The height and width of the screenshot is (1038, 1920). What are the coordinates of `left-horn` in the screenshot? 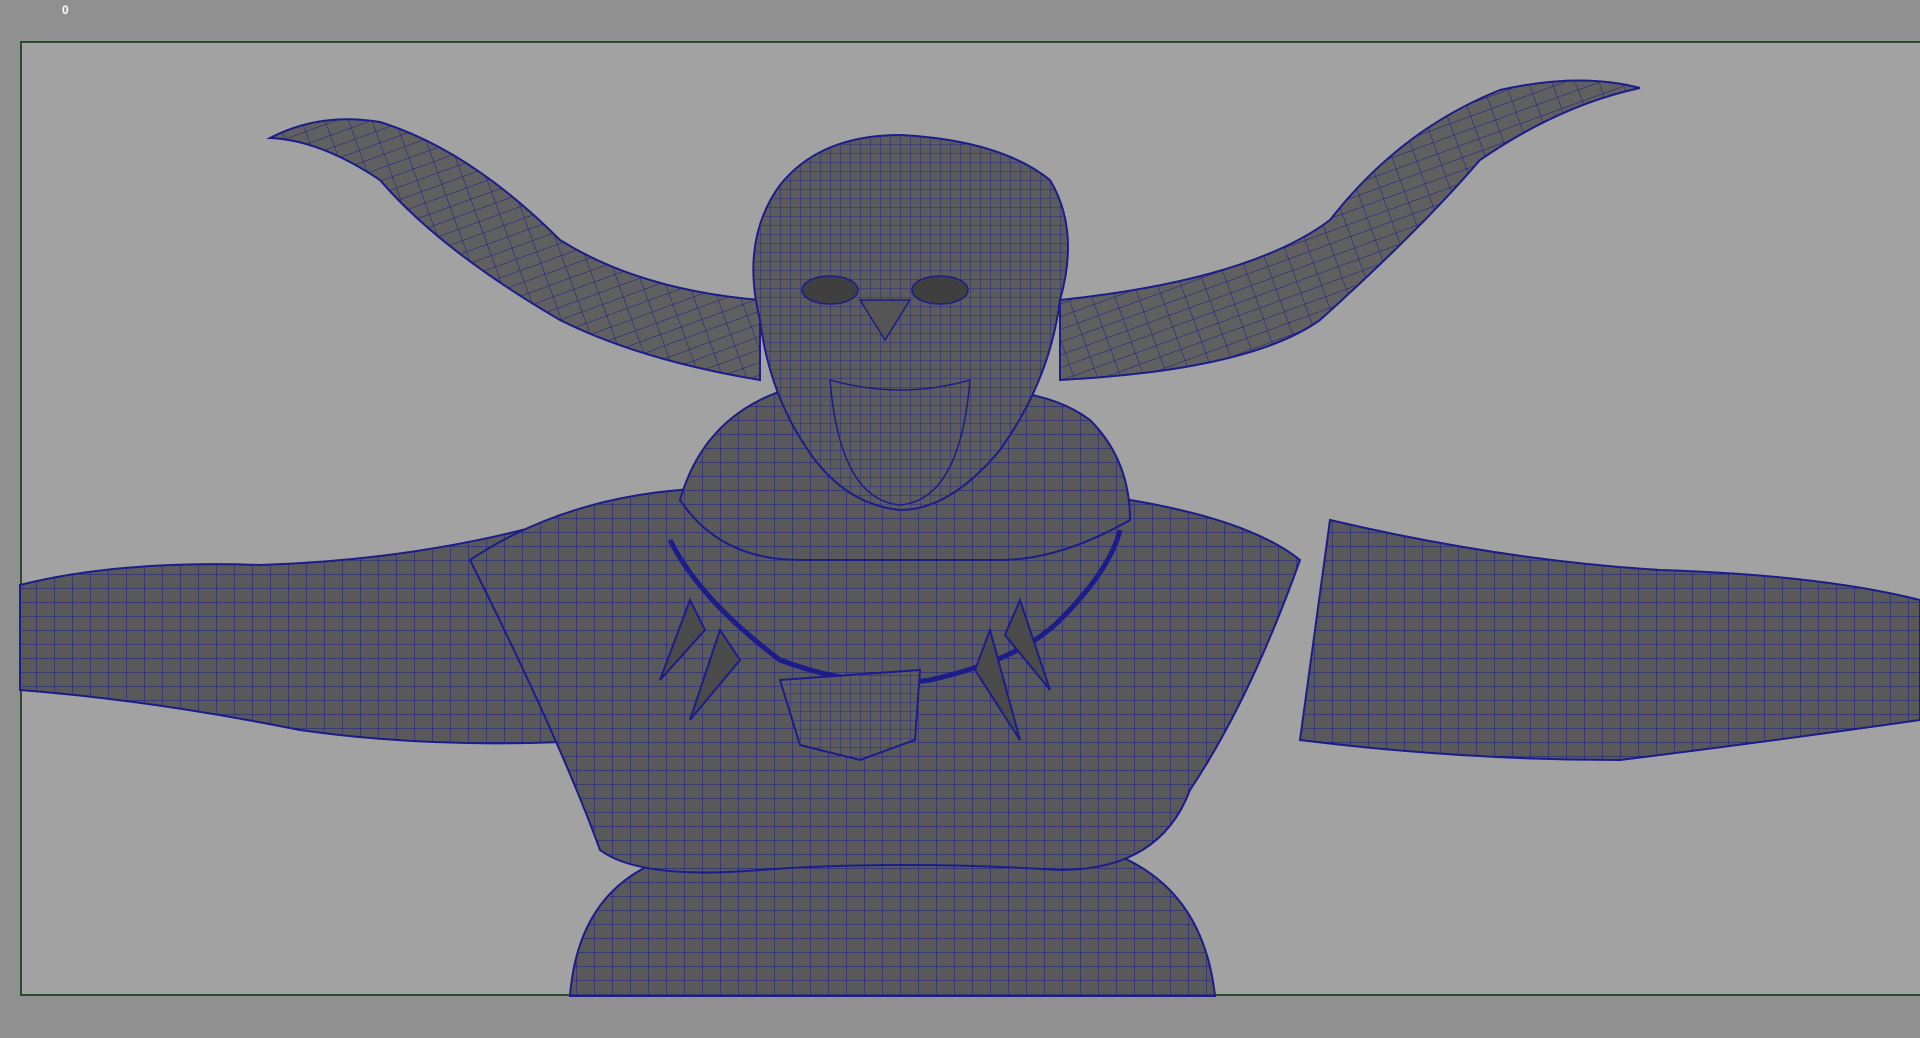 It's located at (513, 250).